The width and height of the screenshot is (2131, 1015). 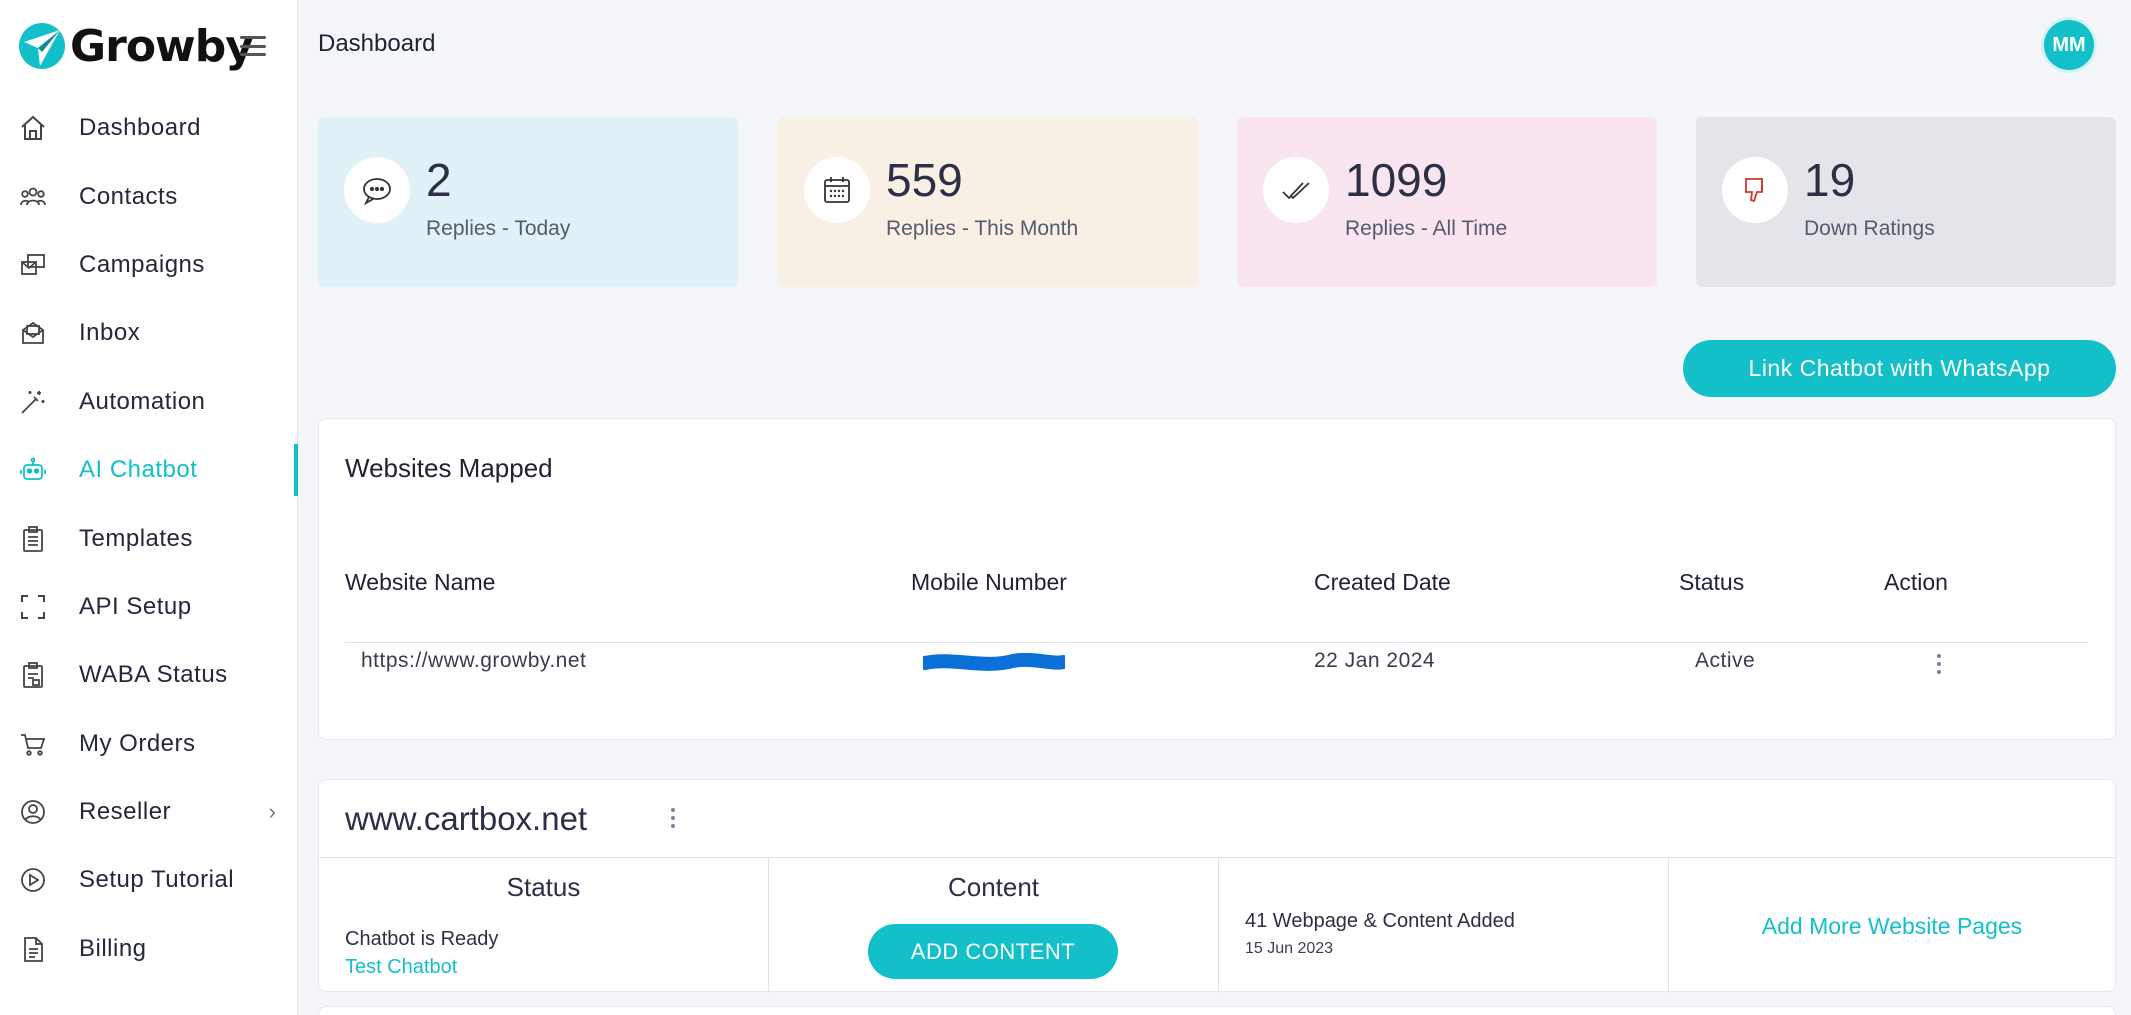 I want to click on pages-added-text: 41 Webpage & Content Added, so click(x=1380, y=921).